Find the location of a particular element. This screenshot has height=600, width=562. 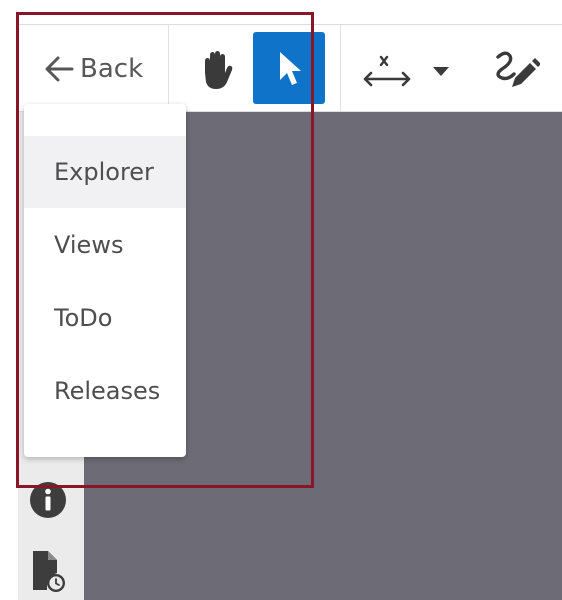

select-pointer-icon is located at coordinates (290, 68).